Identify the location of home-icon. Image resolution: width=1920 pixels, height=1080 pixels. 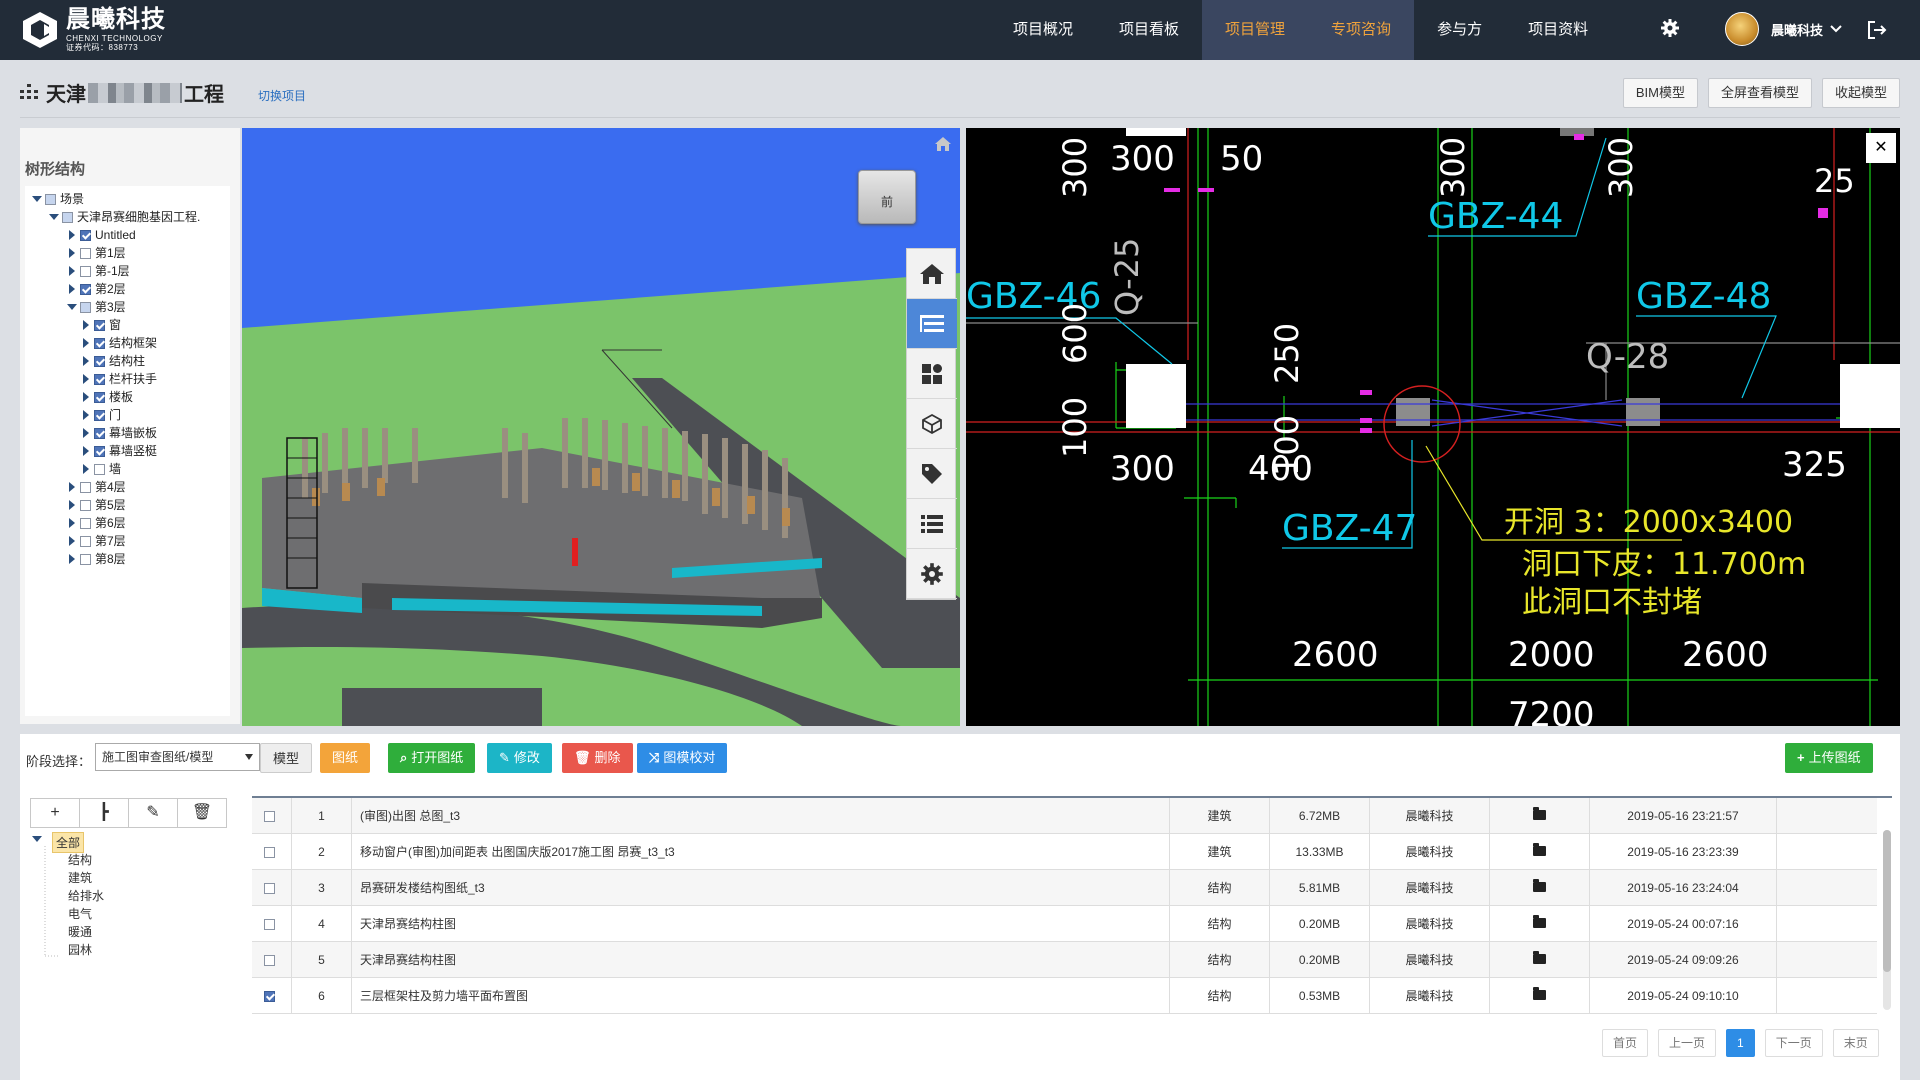
(943, 144).